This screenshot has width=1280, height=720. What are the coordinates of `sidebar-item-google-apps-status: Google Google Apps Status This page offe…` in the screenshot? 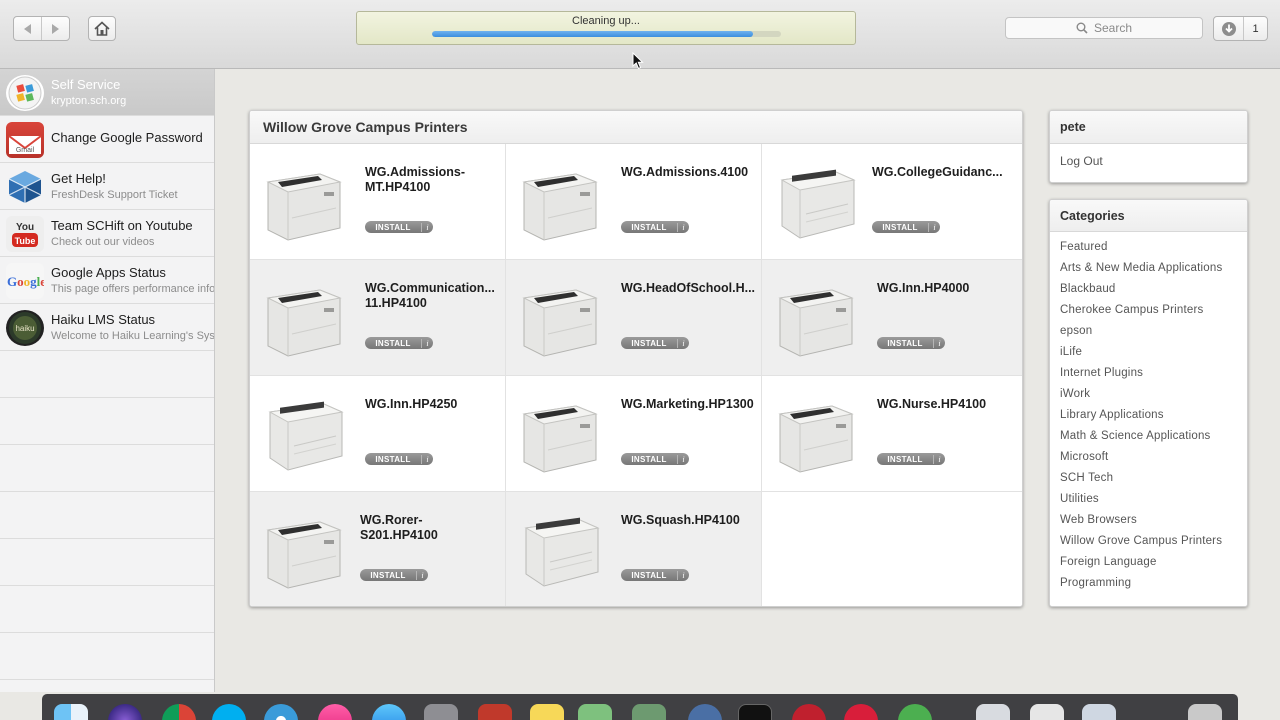 It's located at (107, 280).